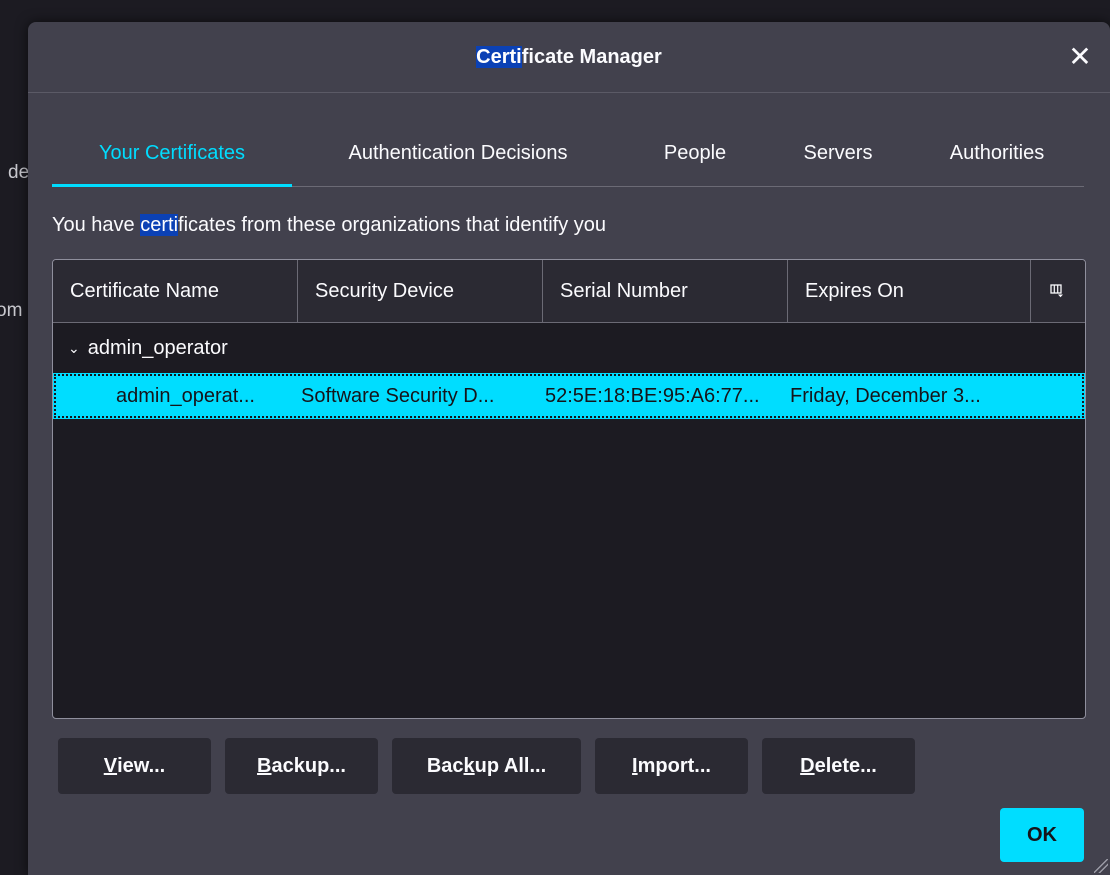  Describe the element at coordinates (569, 348) in the screenshot. I see `tree-group-row: ⌄ admin_operator` at that location.